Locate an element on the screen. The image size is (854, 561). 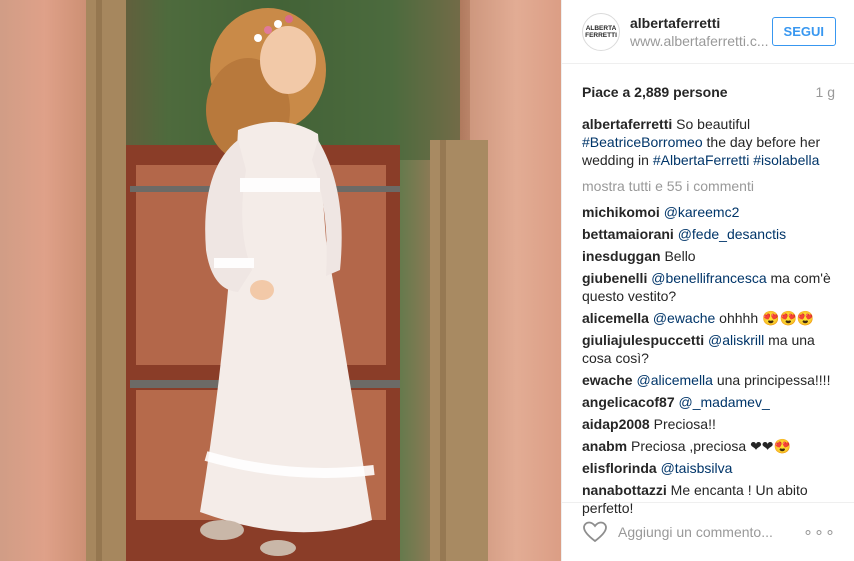
comment-mention: @taisbsilva is located at coordinates (697, 468).